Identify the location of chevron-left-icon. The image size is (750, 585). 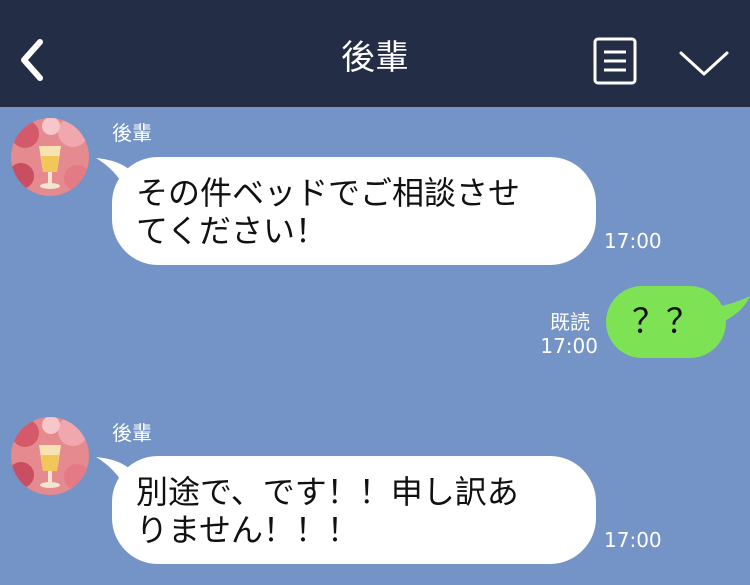
(32, 60).